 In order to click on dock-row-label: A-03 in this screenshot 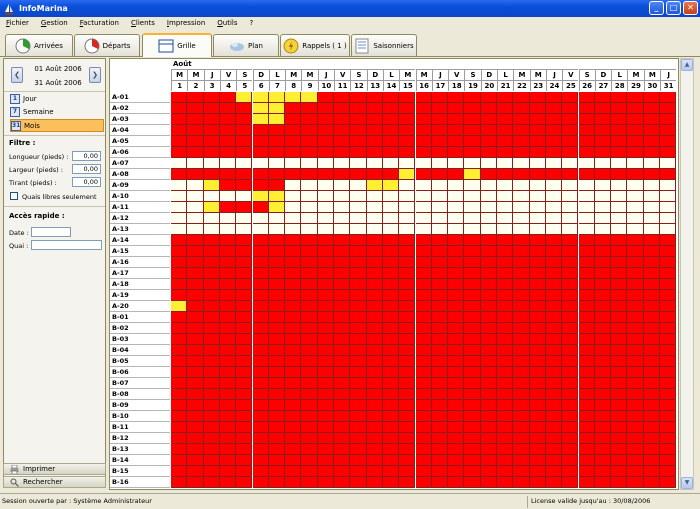, I will do `click(140, 119)`.